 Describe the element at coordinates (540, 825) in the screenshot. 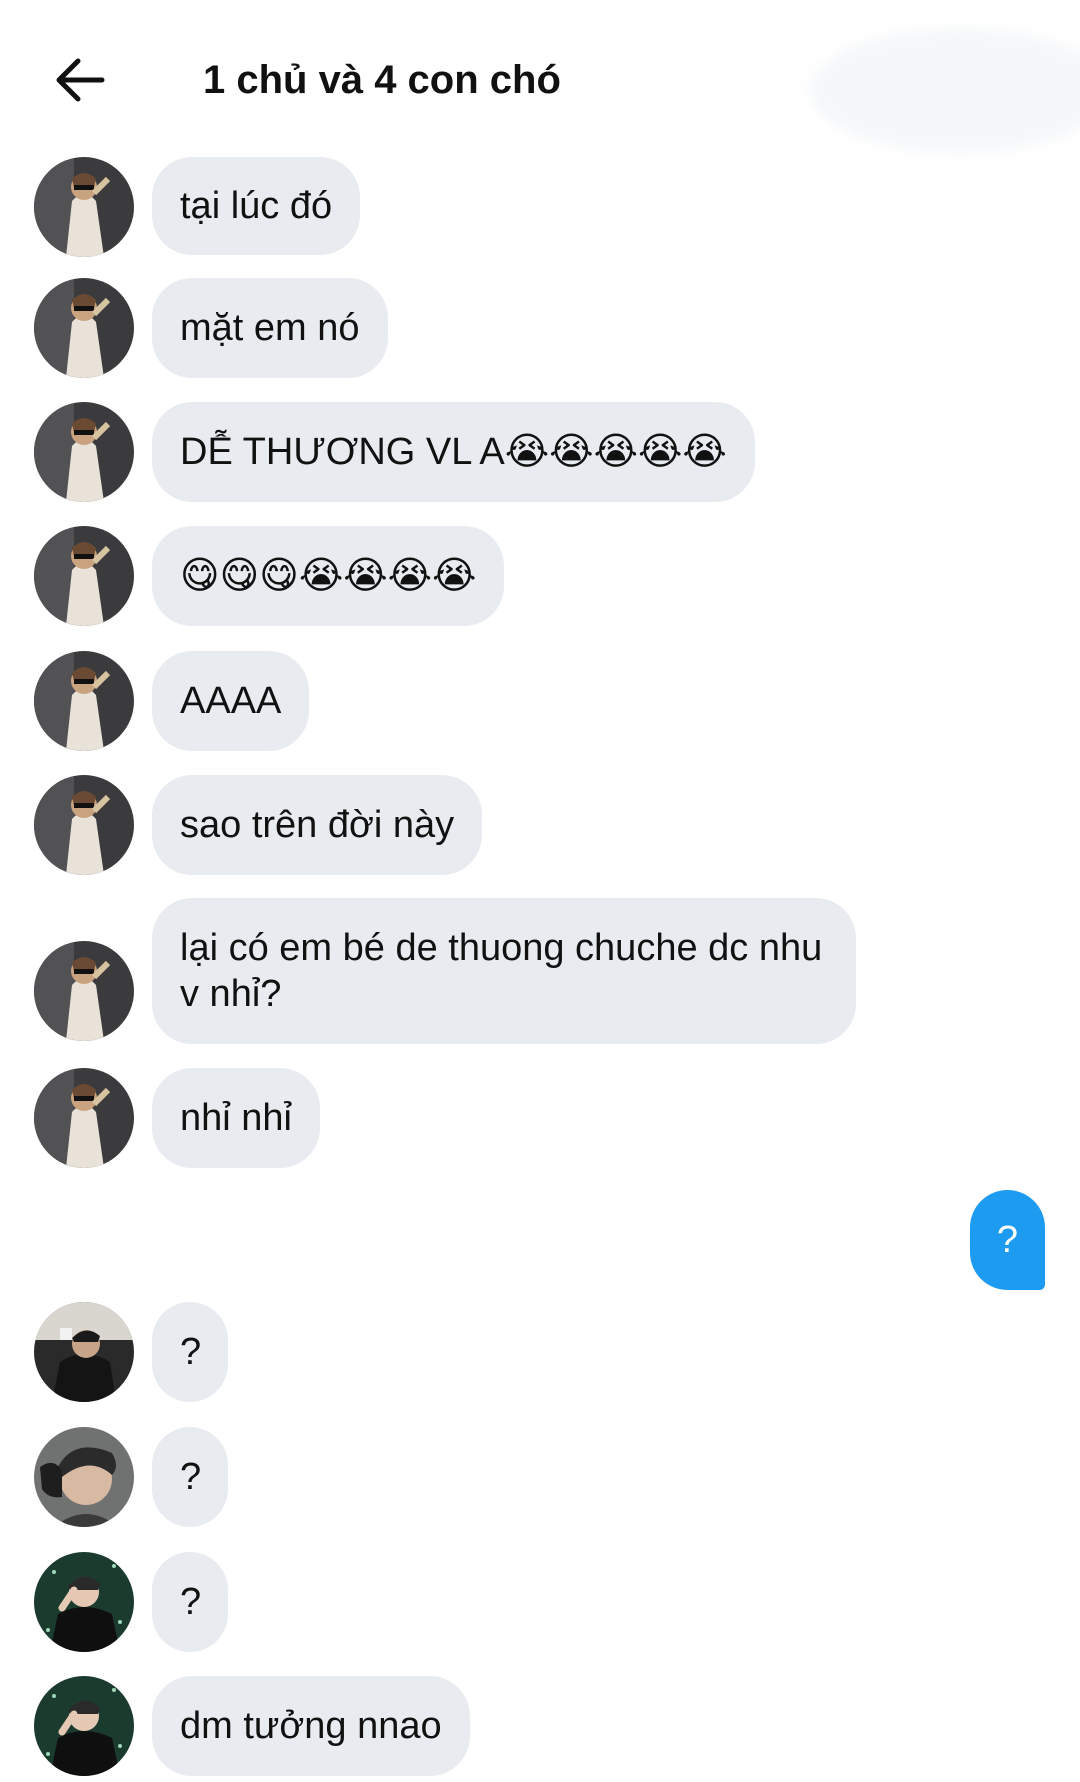

I see `message-row: sao trên đời này` at that location.